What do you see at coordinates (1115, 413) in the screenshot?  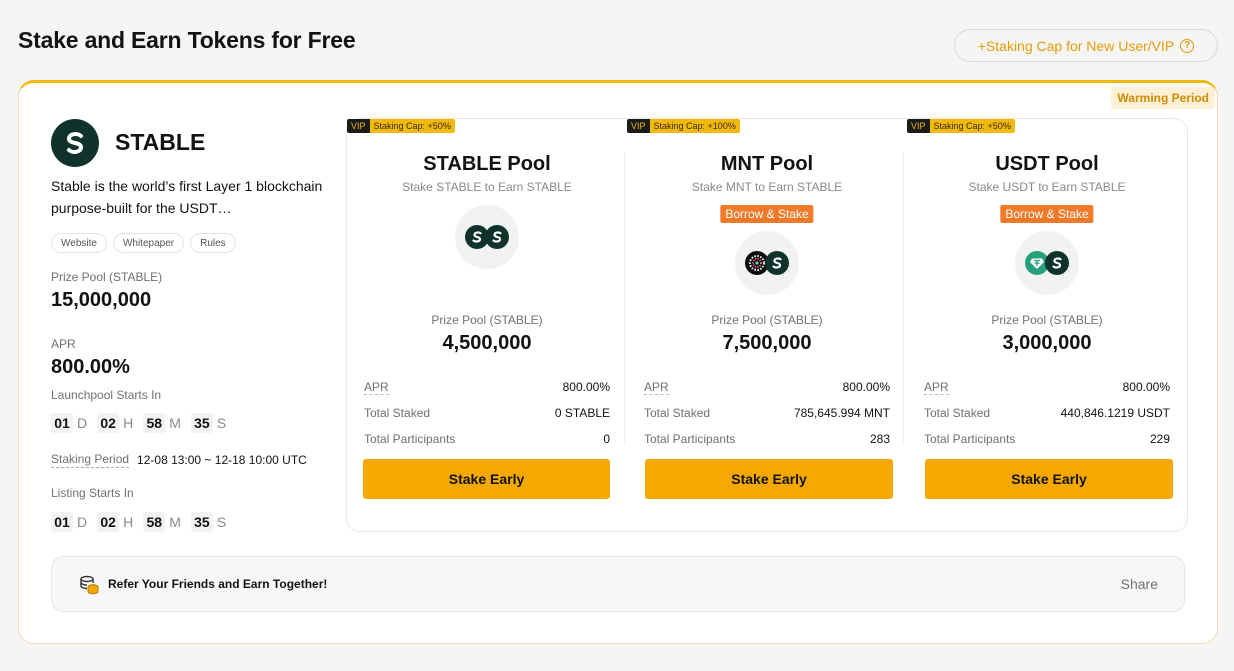 I see `total-staked-value: 440,846.1219 USDT` at bounding box center [1115, 413].